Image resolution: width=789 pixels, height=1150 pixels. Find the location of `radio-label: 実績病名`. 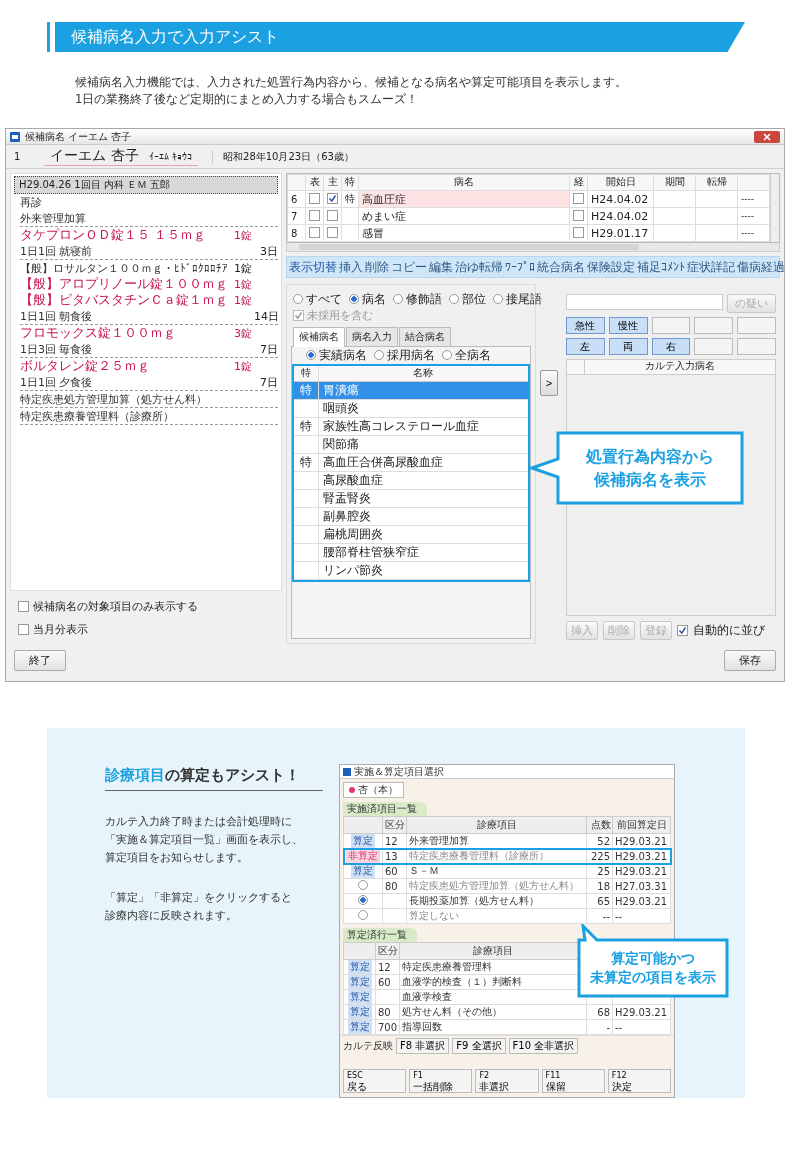

radio-label: 実績病名 is located at coordinates (343, 355).